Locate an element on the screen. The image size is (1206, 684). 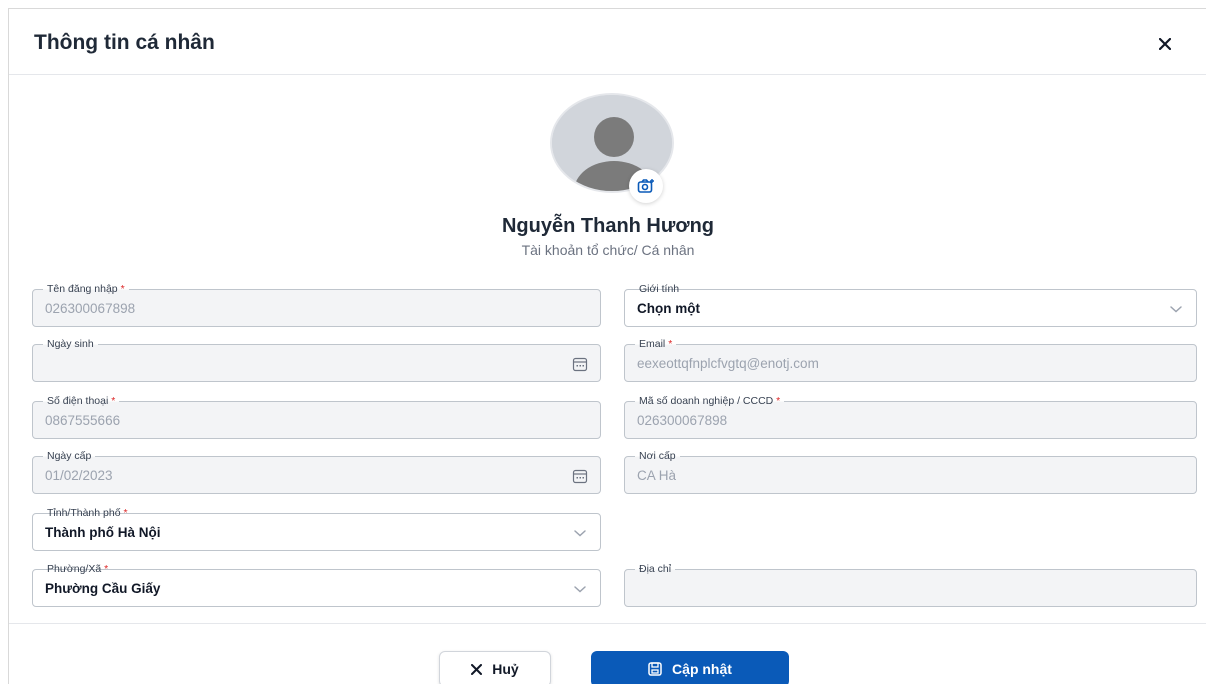
update-label: Cập nhật is located at coordinates (702, 669).